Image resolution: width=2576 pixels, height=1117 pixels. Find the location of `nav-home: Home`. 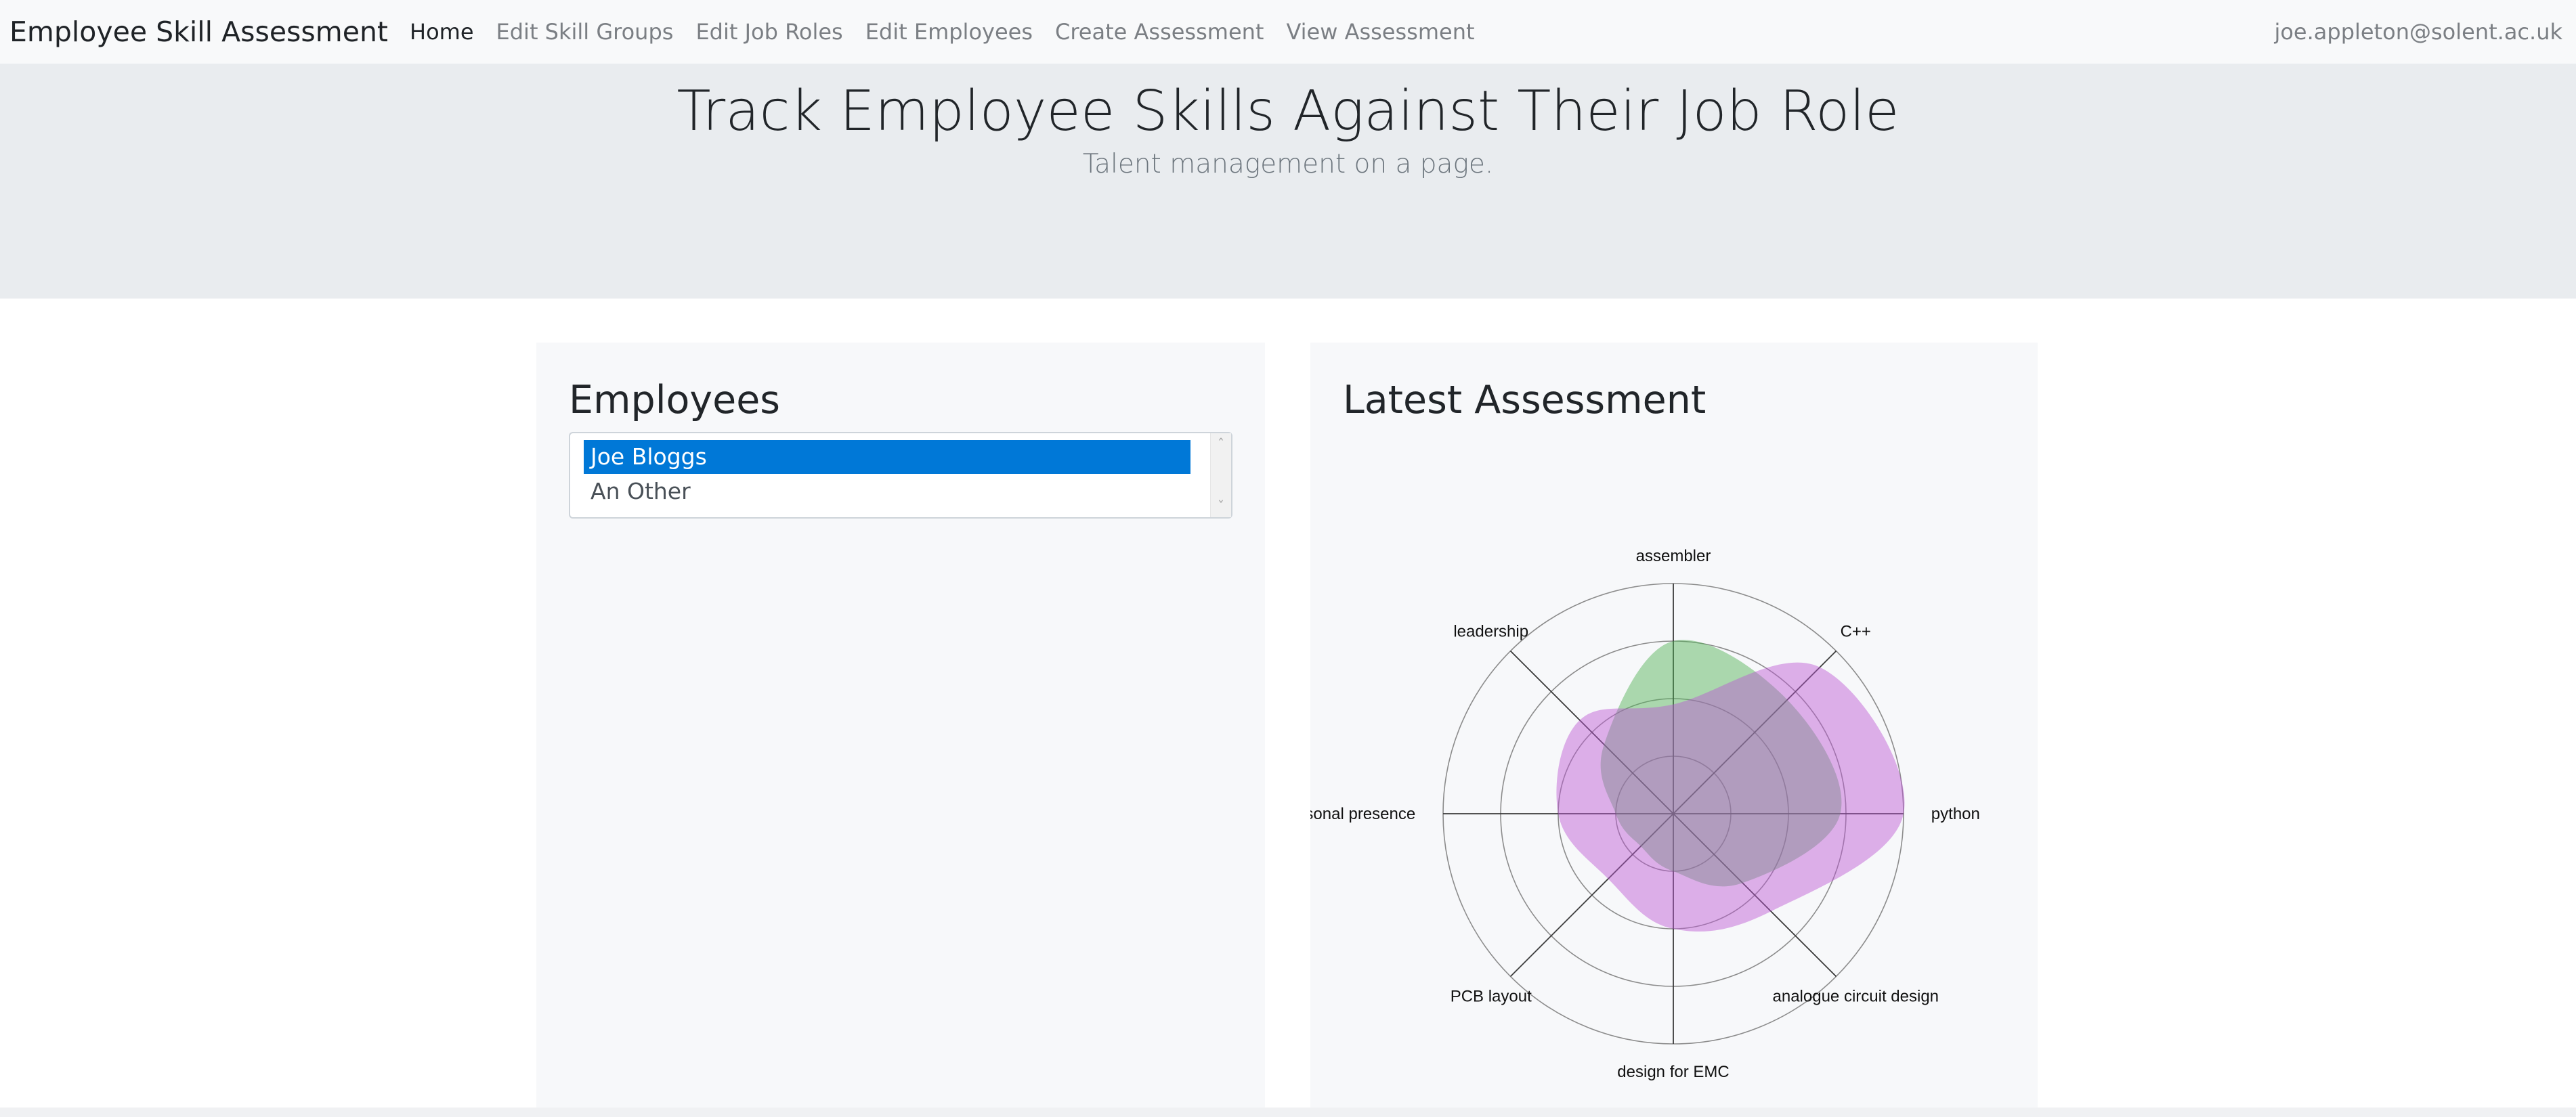

nav-home: Home is located at coordinates (442, 32).